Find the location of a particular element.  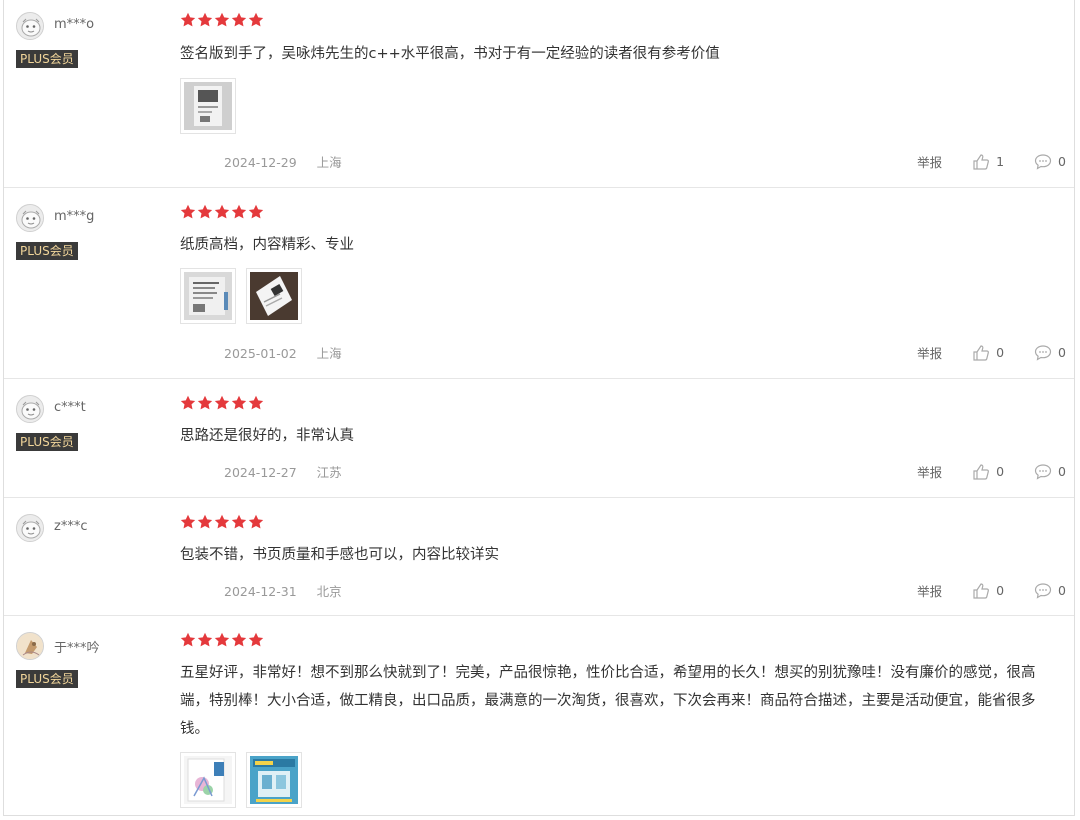

review-meta: 2024-12-29 上海 is located at coordinates (283, 161).